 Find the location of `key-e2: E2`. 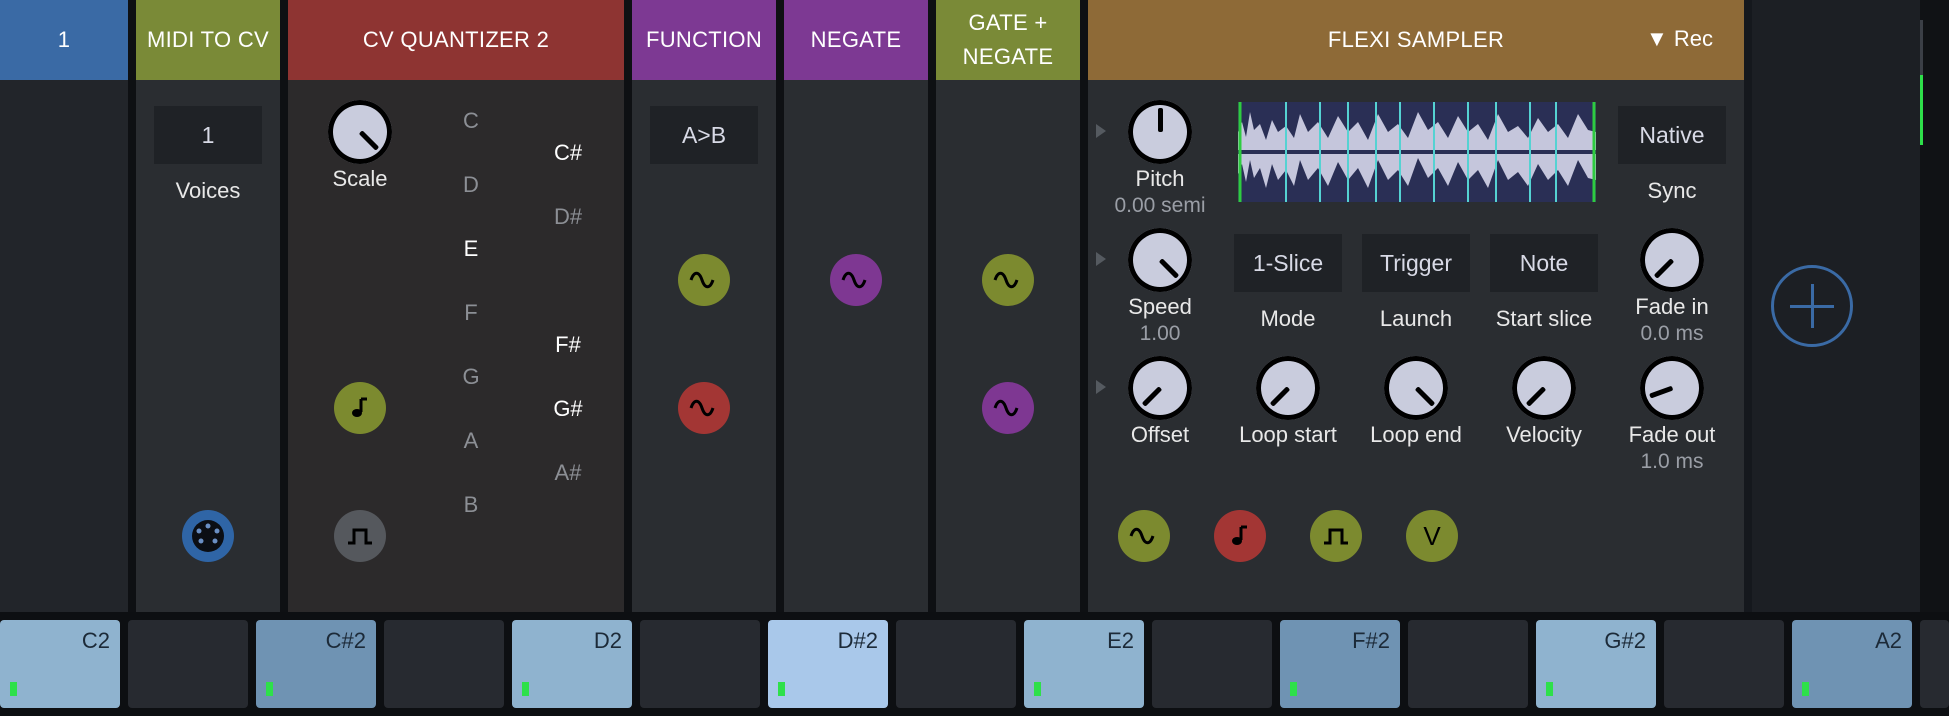

key-e2: E2 is located at coordinates (1084, 664).